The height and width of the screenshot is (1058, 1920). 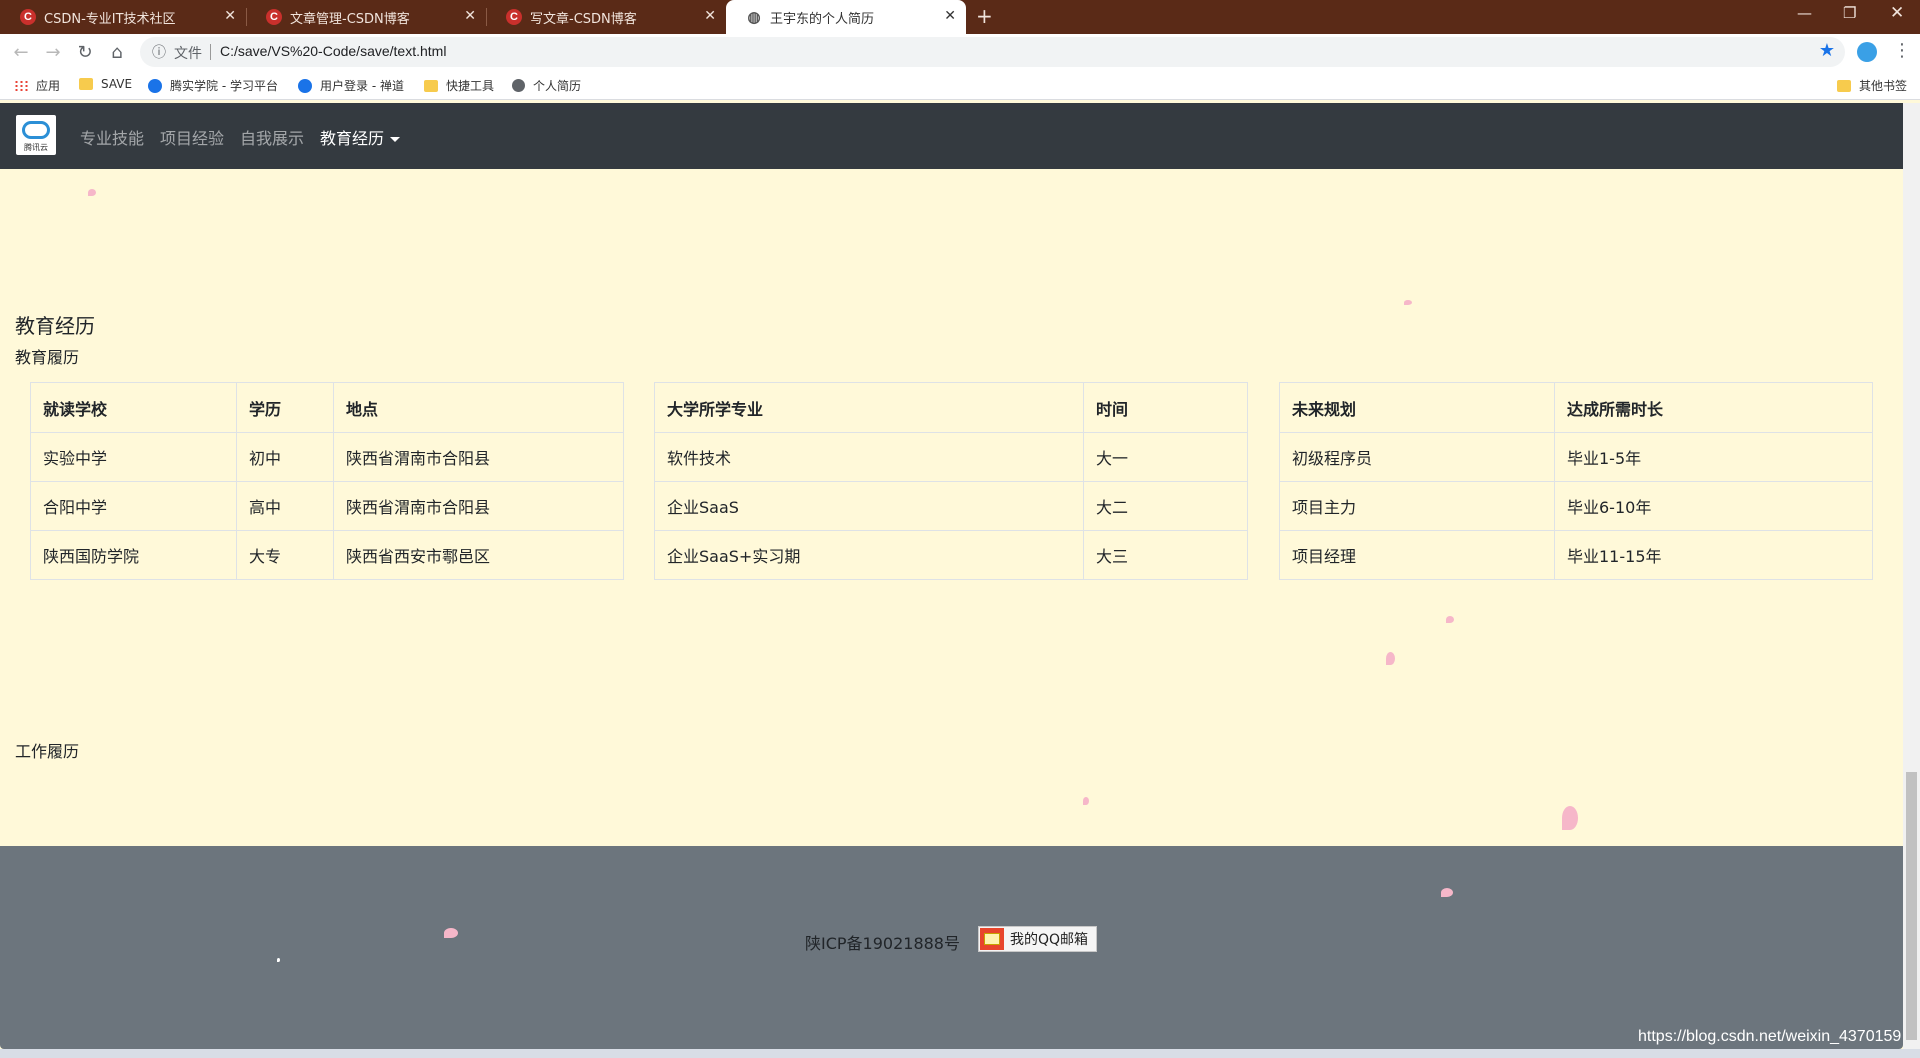 I want to click on tab-title: CSDN-专业IT技术社区, so click(x=110, y=19).